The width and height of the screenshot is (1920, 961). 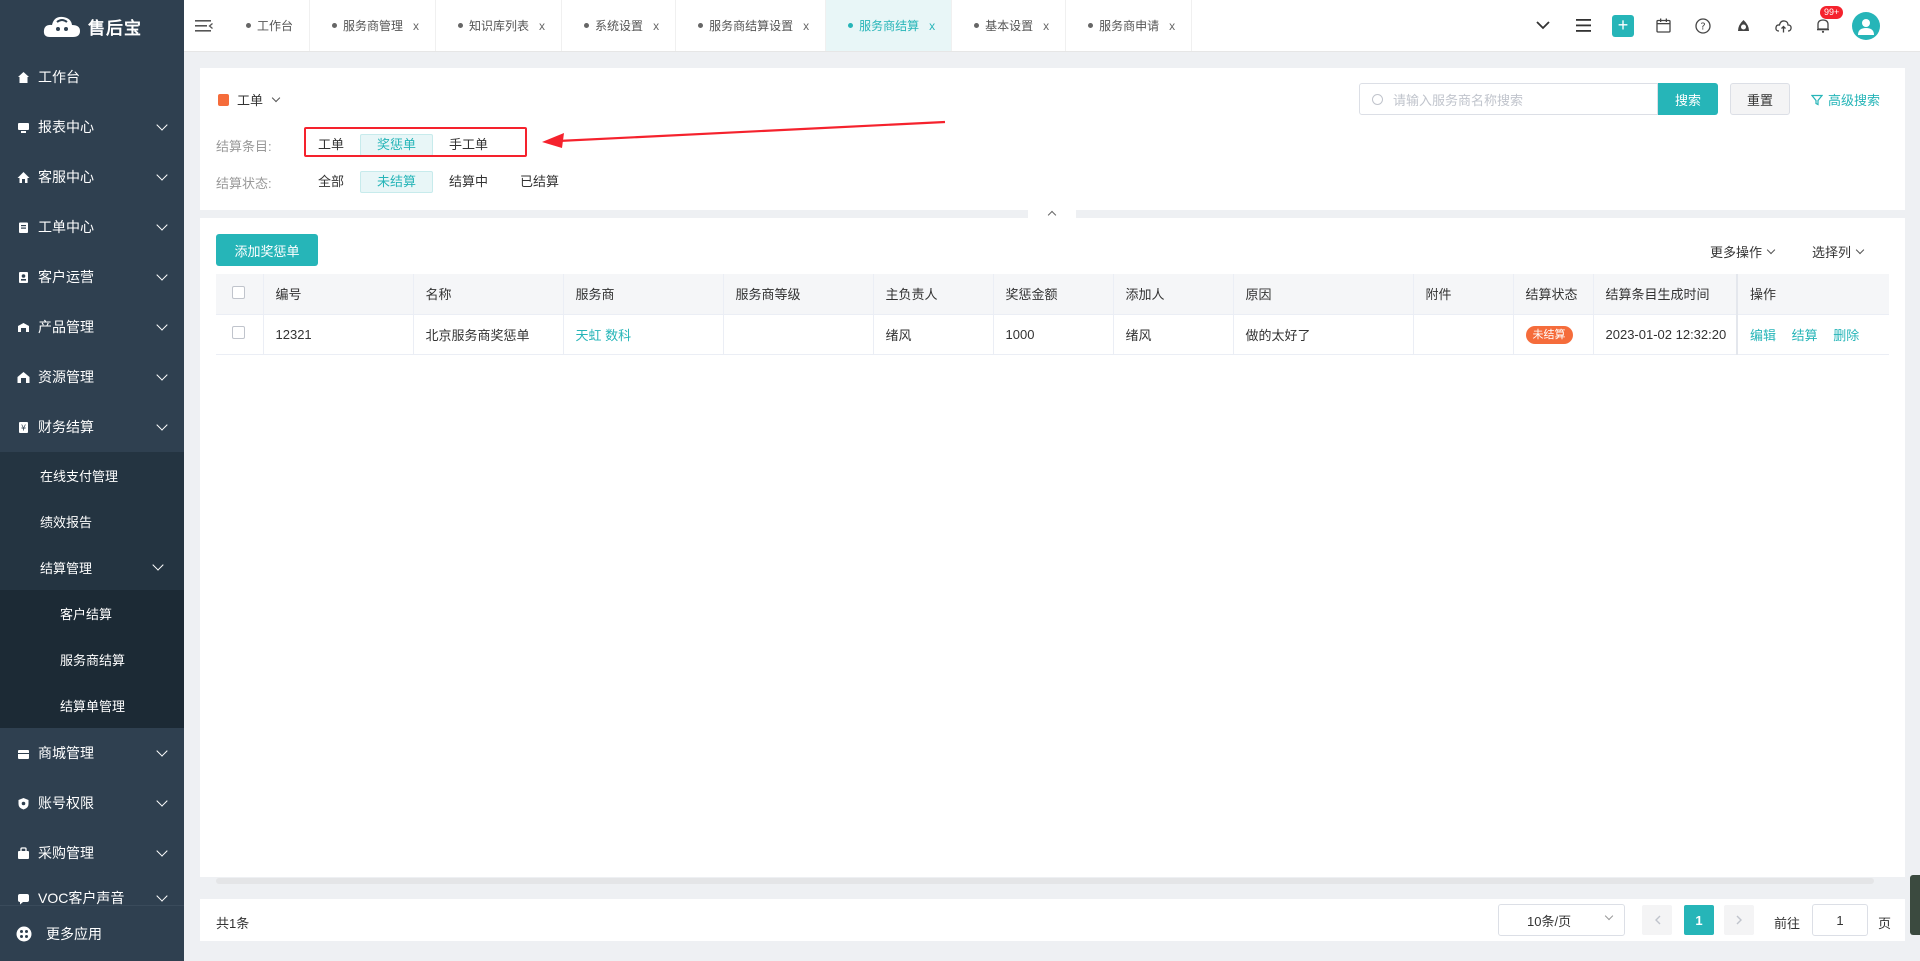 I want to click on tab-provider-settlement-settings: 服务商结算设置 x, so click(x=751, y=25).